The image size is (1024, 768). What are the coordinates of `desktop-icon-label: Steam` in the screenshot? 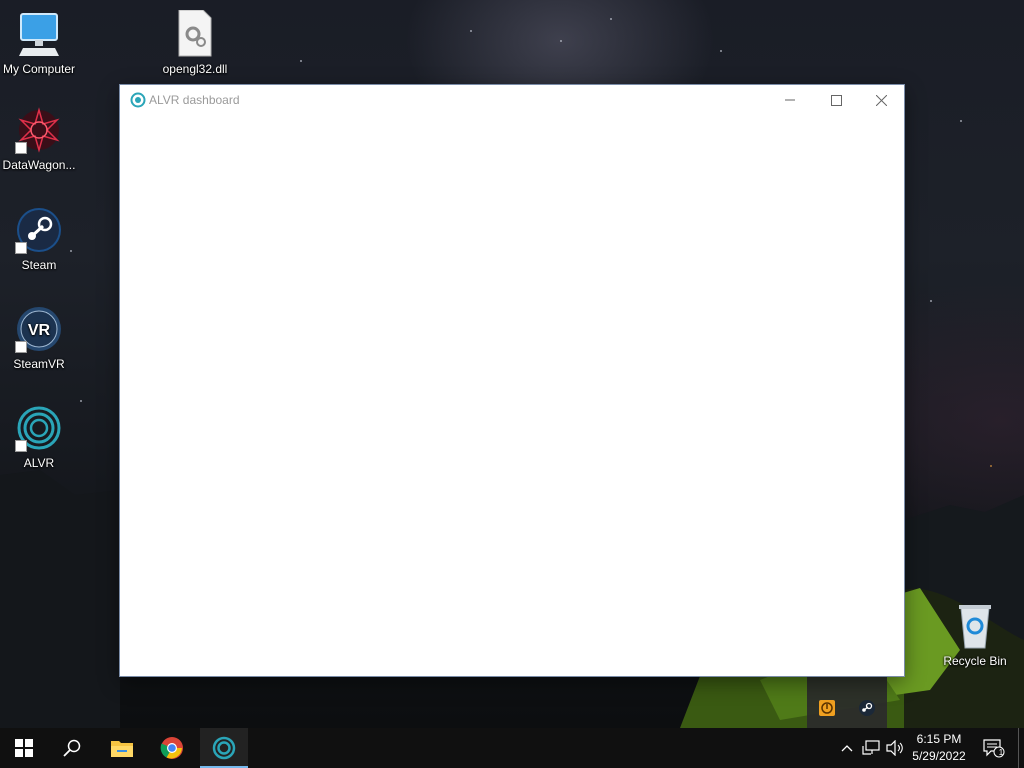 It's located at (39, 265).